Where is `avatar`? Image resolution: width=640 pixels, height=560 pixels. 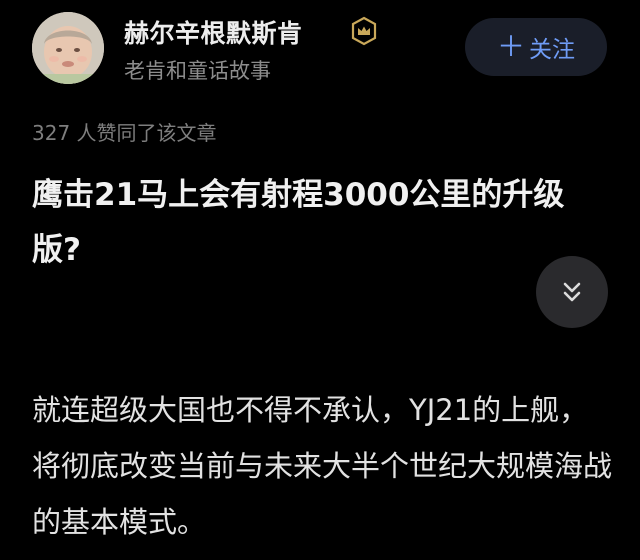
avatar is located at coordinates (68, 48).